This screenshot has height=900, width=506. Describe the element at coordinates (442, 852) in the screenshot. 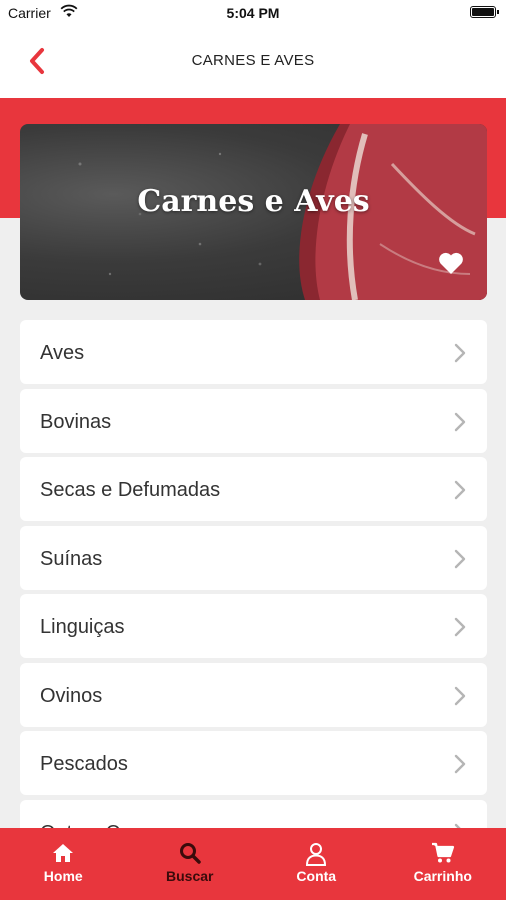

I see `cart-icon` at that location.